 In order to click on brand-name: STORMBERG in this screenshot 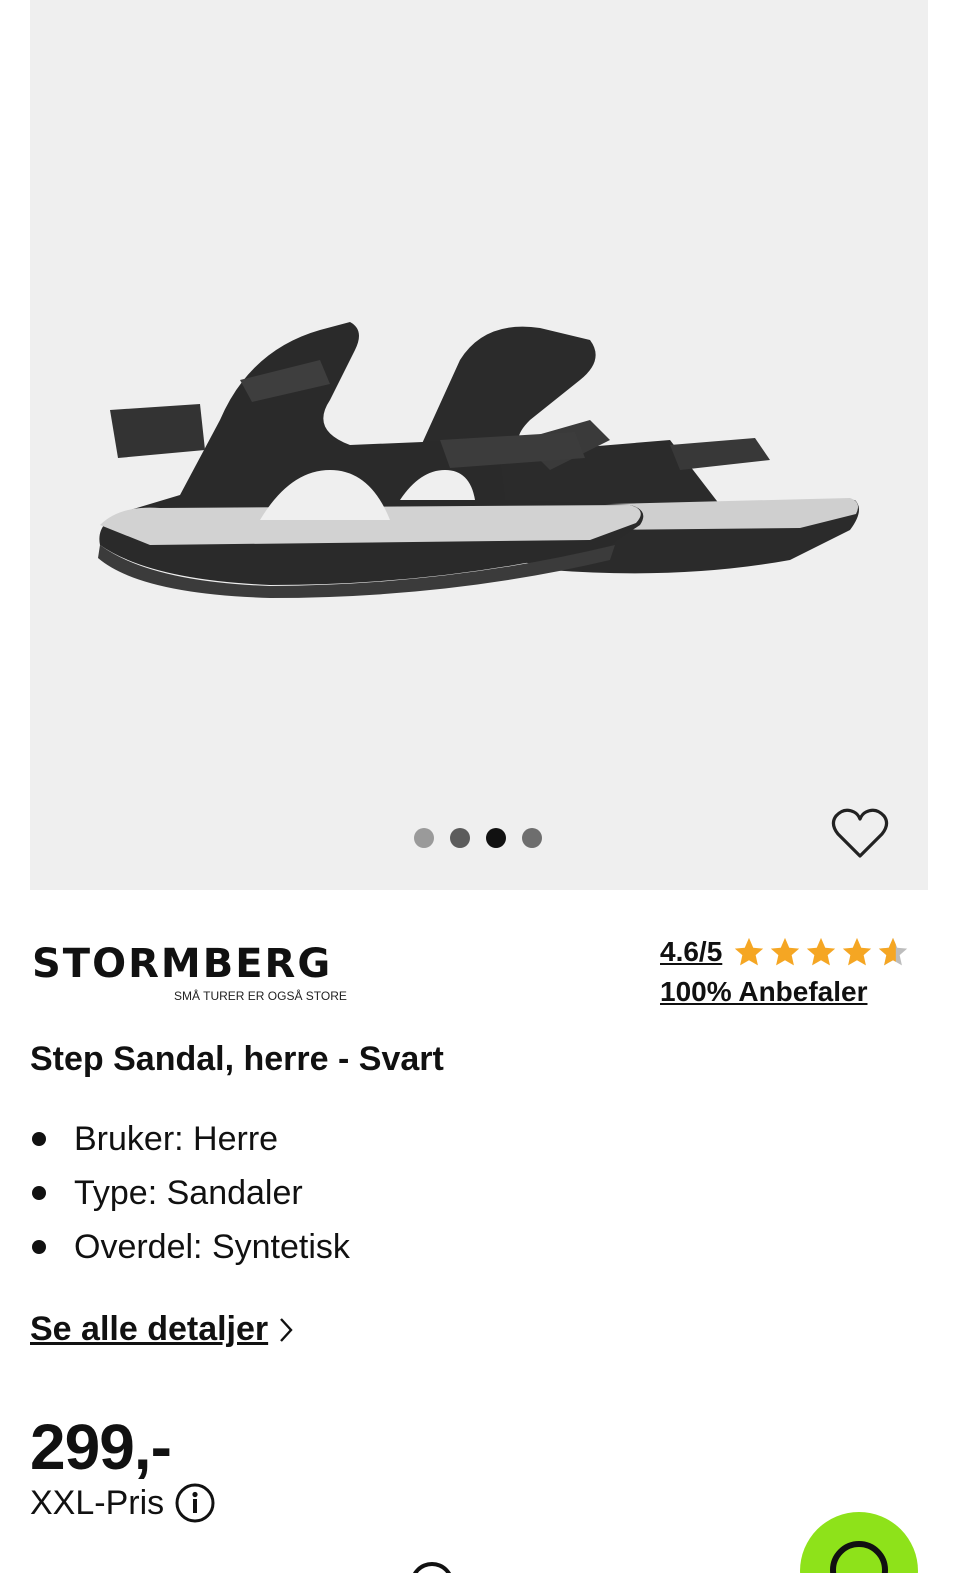, I will do `click(182, 964)`.